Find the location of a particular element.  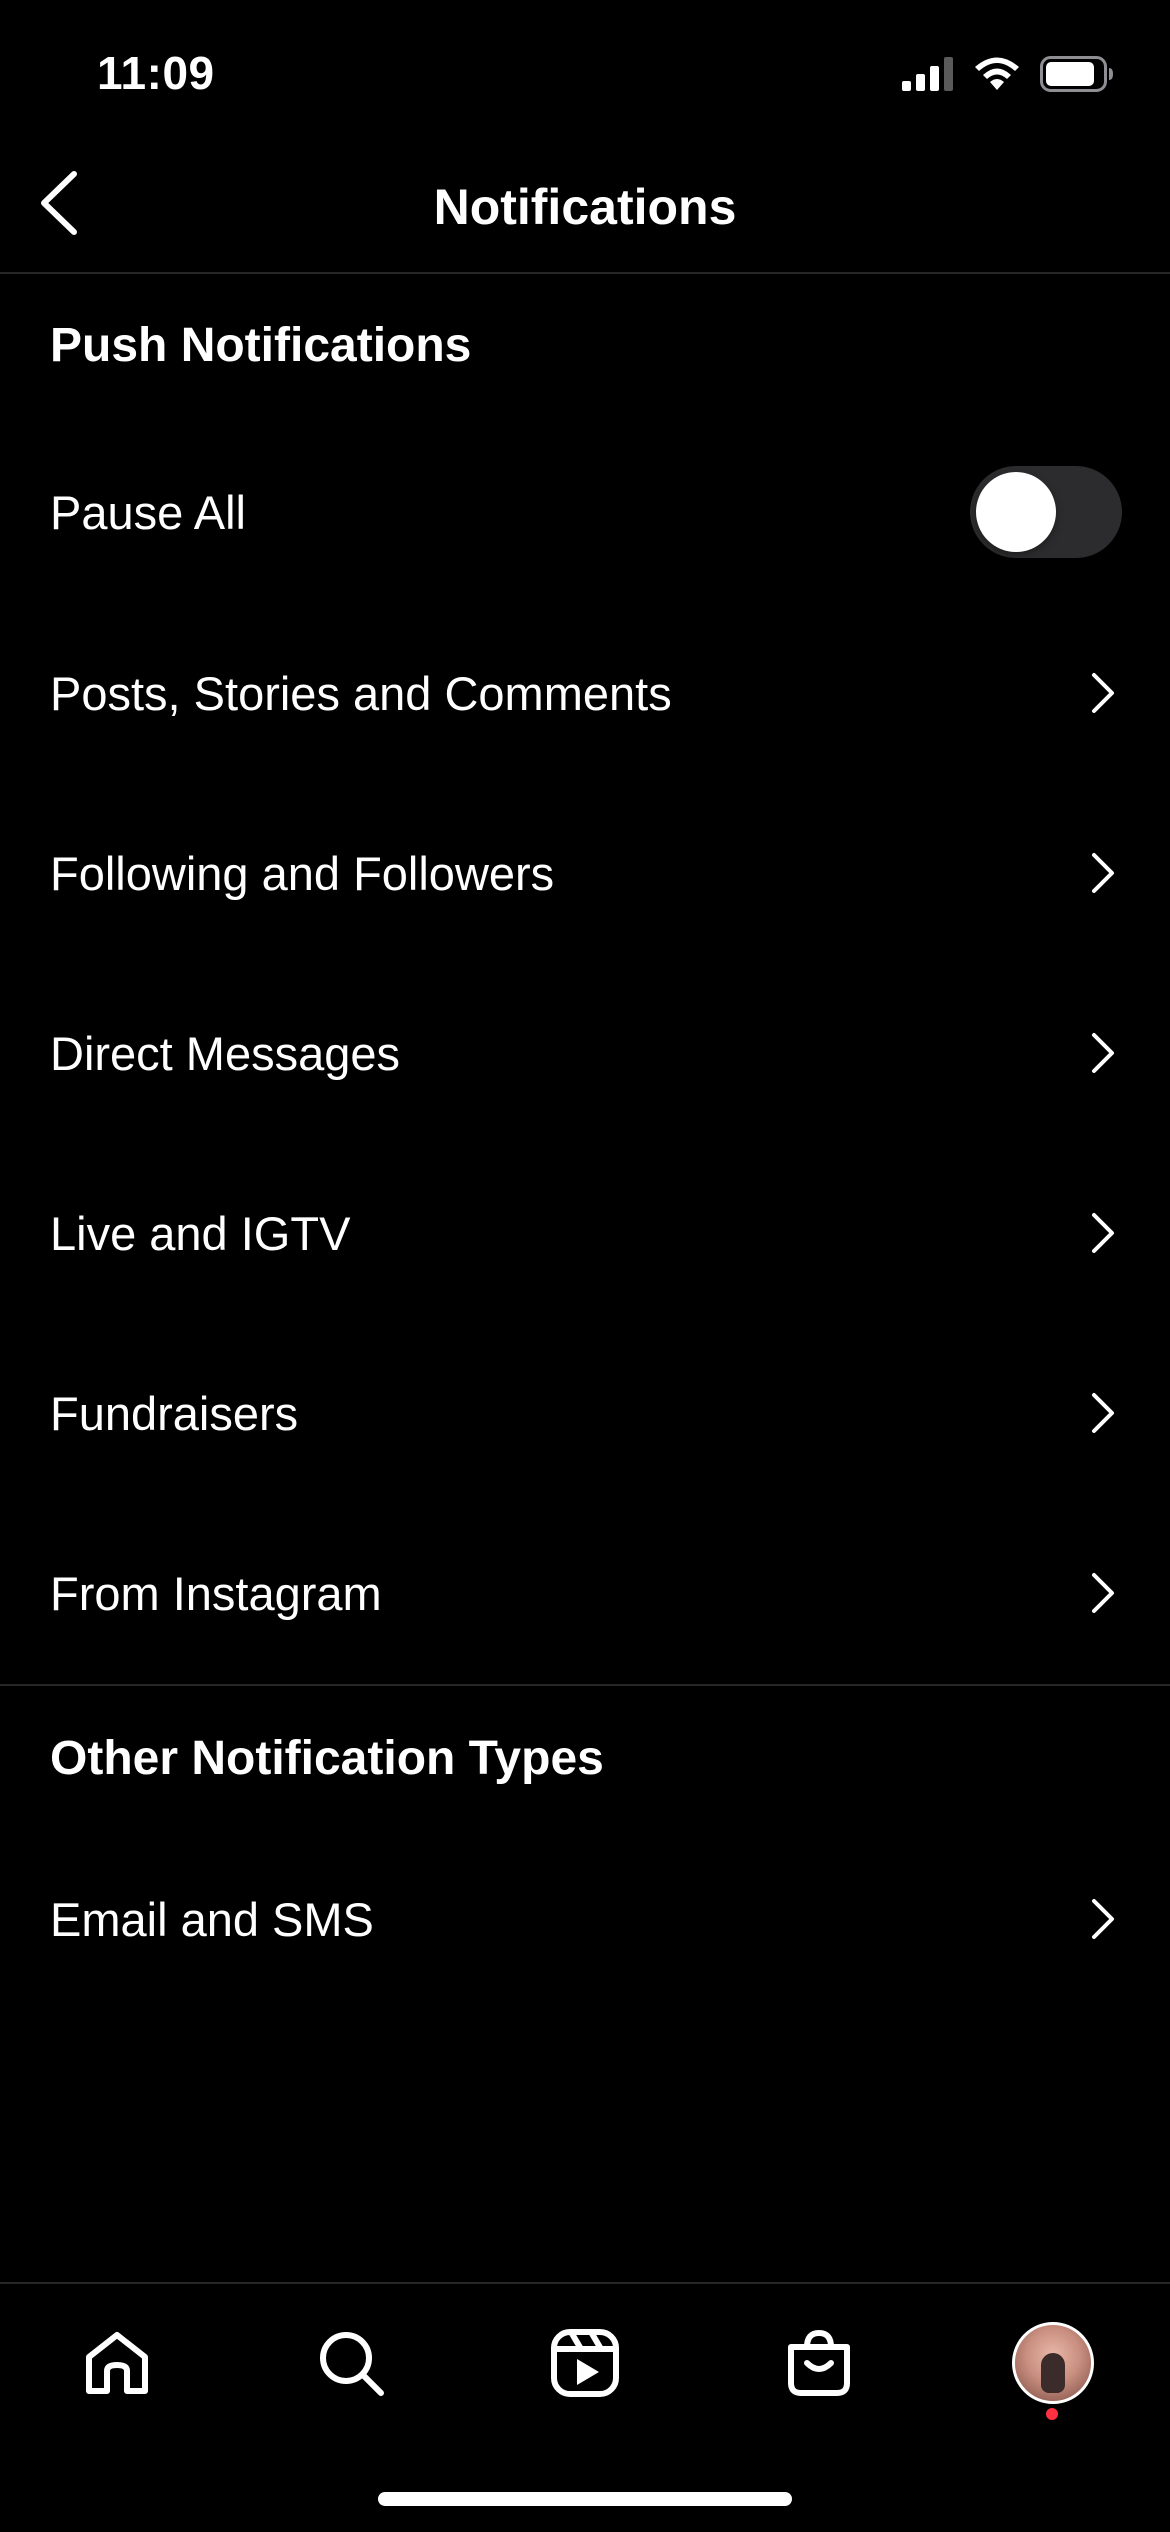

profile-notification-dot is located at coordinates (1052, 2414).